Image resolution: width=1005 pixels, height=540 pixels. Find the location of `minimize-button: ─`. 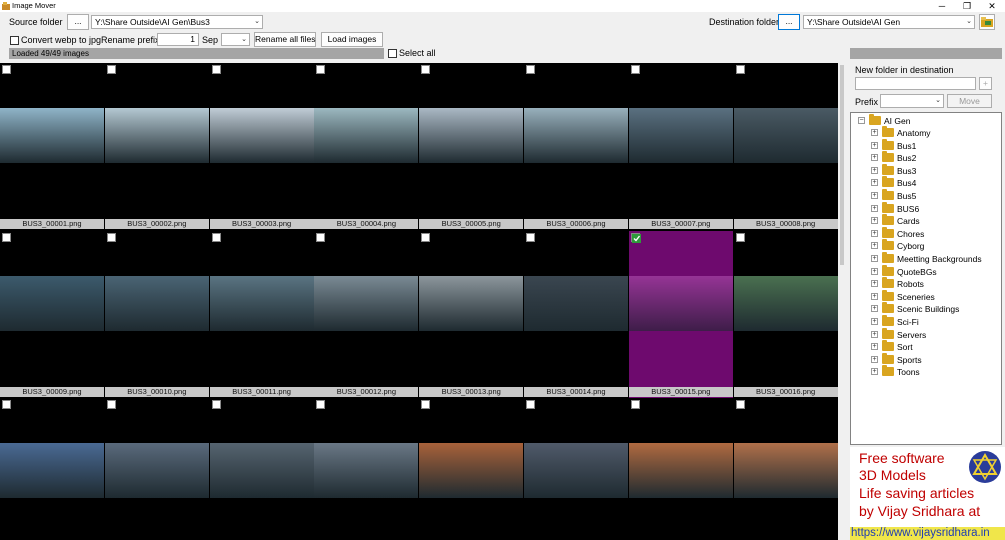

minimize-button: ─ is located at coordinates (942, 6).